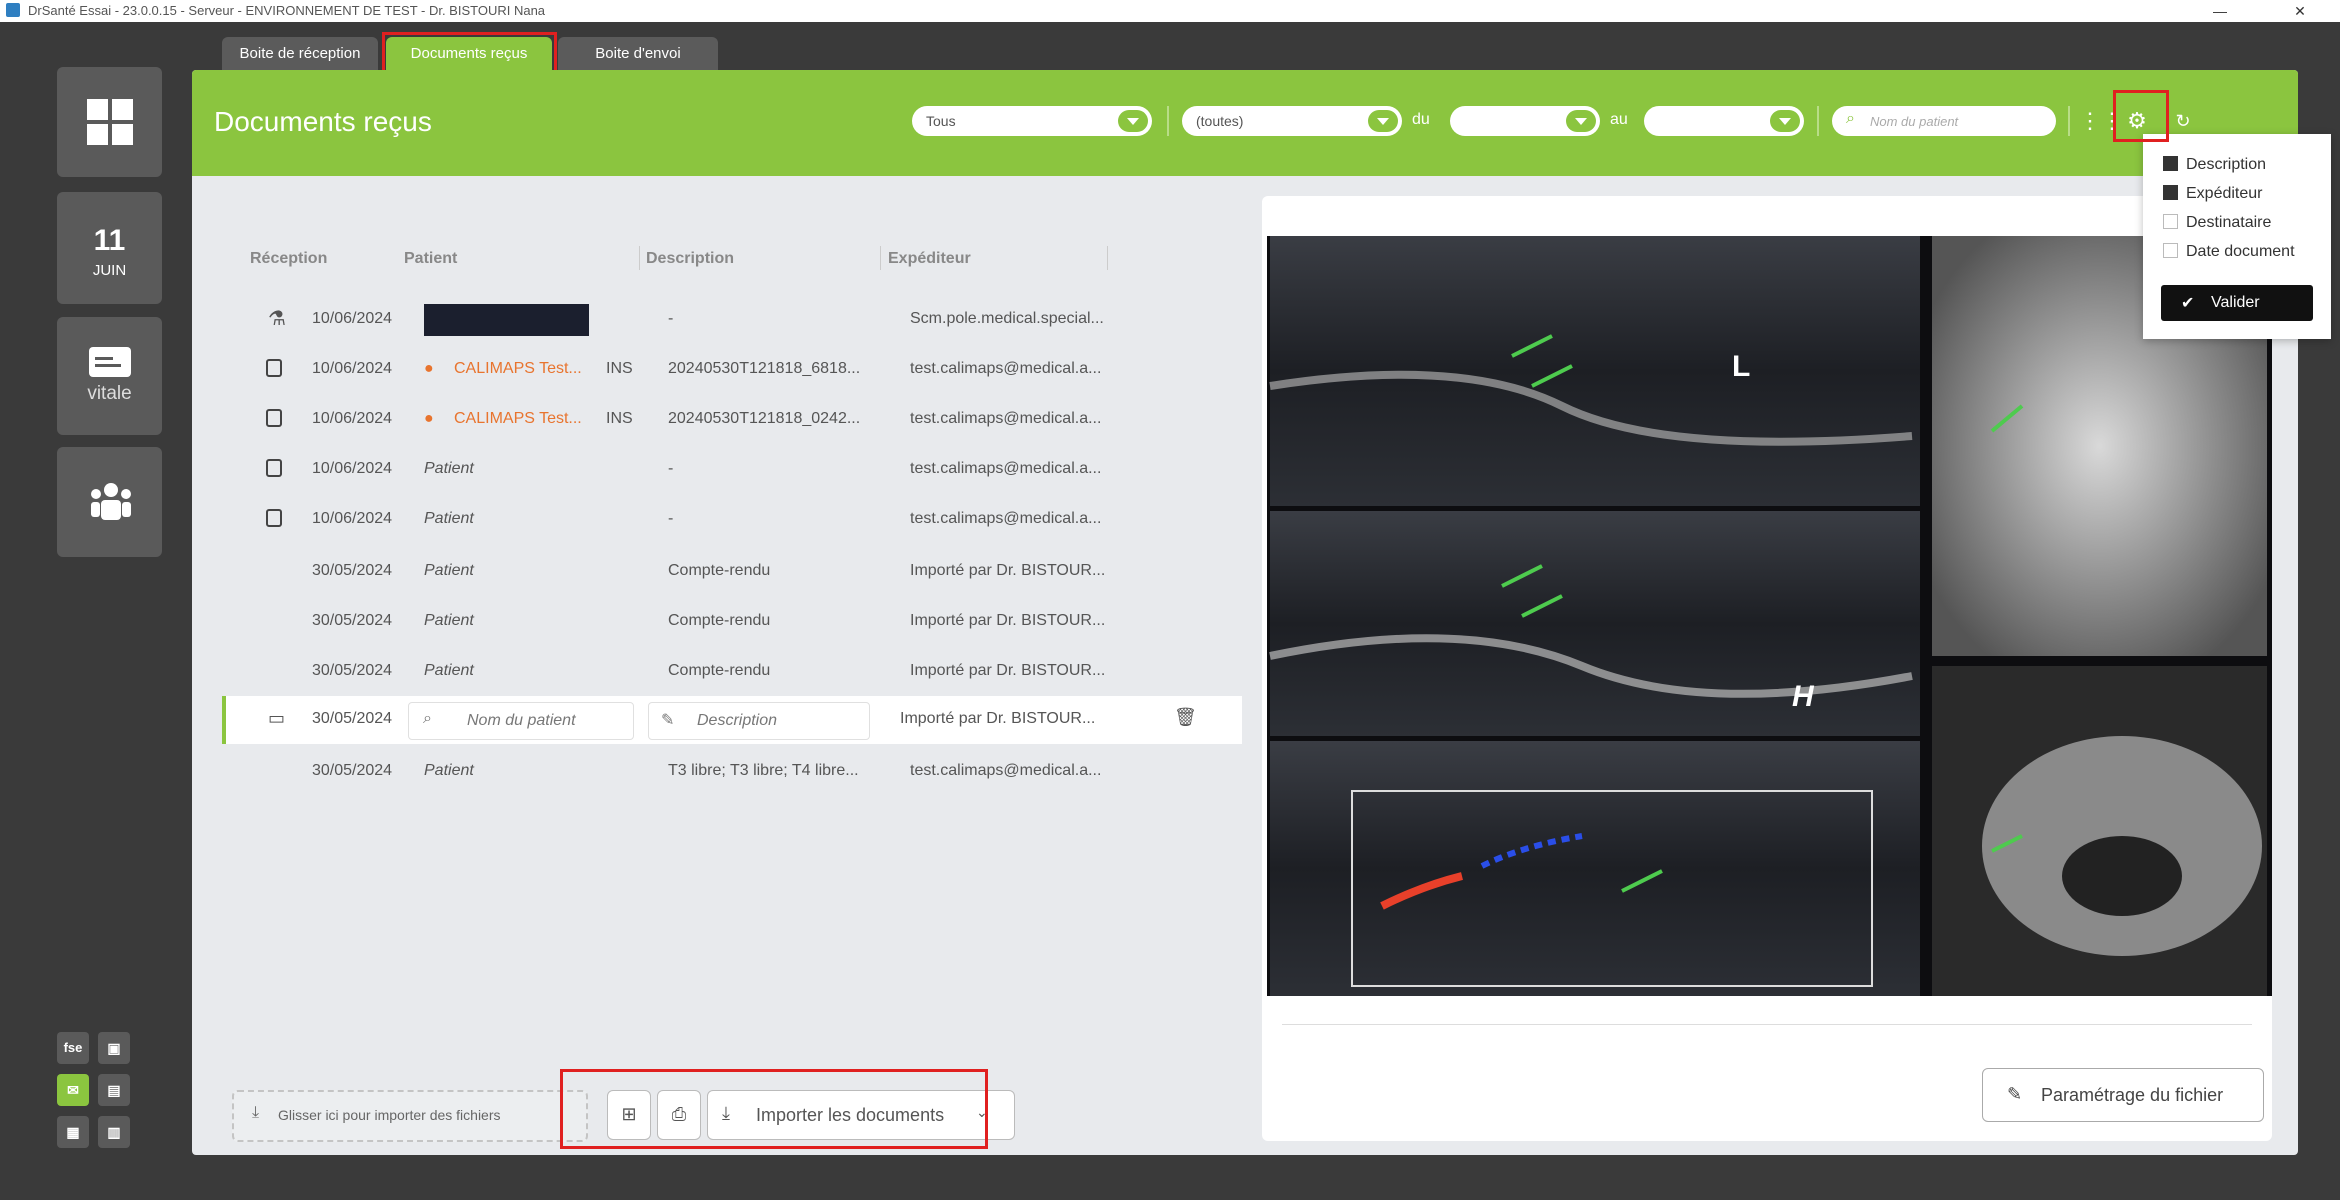 The image size is (2340, 1200). What do you see at coordinates (2132, 1095) in the screenshot?
I see `file-settings-label: Paramétrage du fichier` at bounding box center [2132, 1095].